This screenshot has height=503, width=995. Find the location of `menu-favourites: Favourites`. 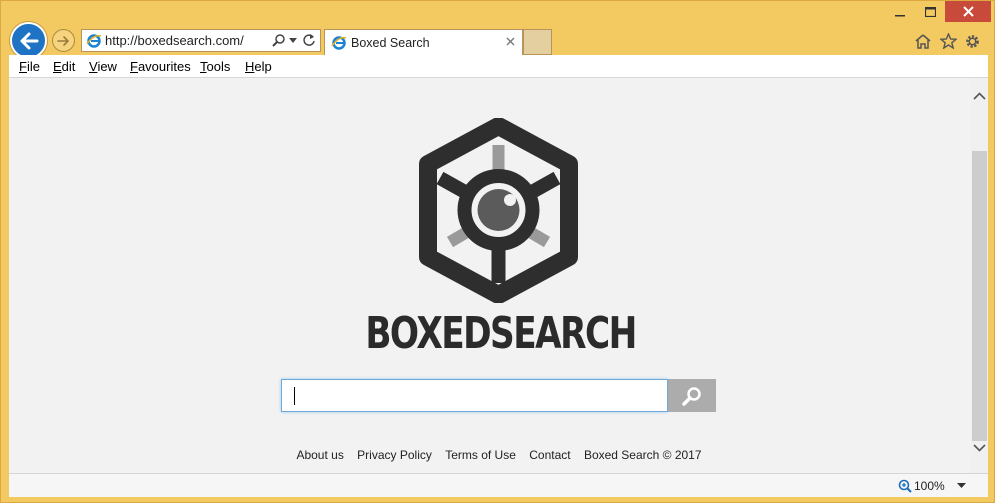

menu-favourites: Favourites is located at coordinates (160, 66).